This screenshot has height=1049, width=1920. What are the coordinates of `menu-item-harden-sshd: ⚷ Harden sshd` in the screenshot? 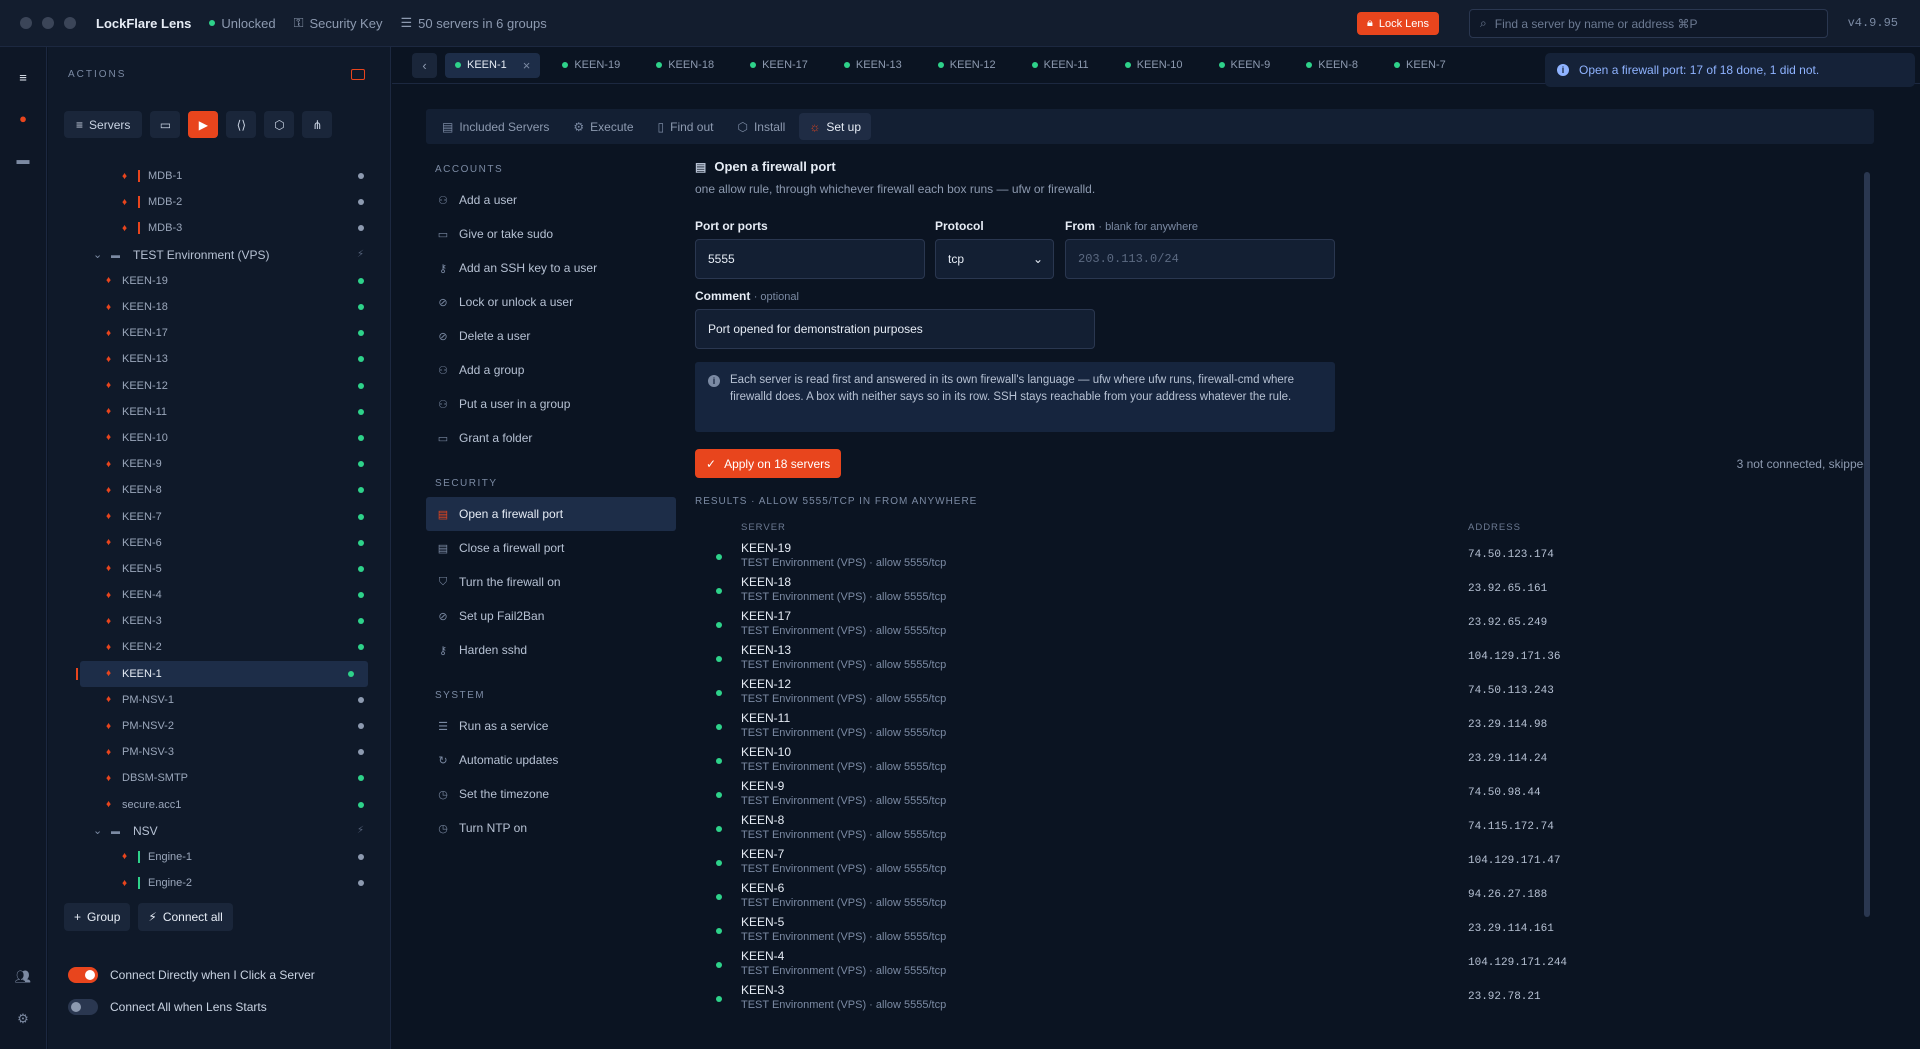 It's located at (551, 650).